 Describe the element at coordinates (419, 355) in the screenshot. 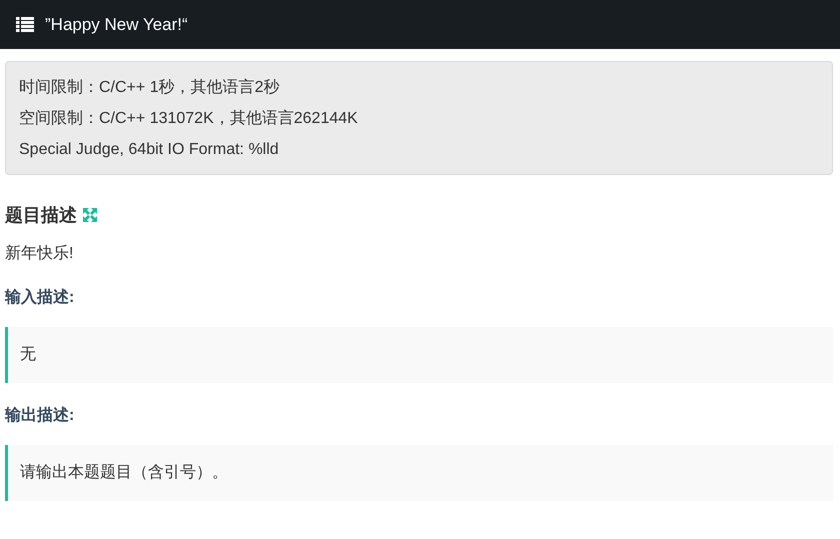

I see `description-quote: 无` at that location.